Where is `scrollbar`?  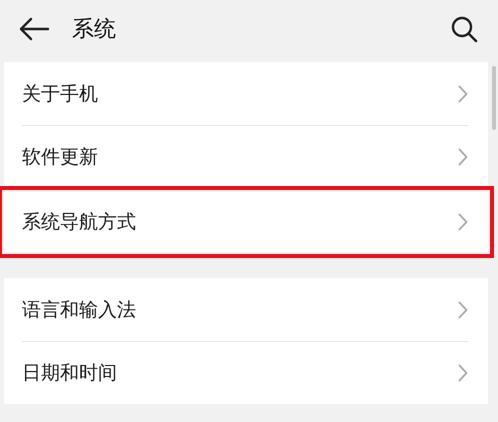
scrollbar is located at coordinates (494, 98).